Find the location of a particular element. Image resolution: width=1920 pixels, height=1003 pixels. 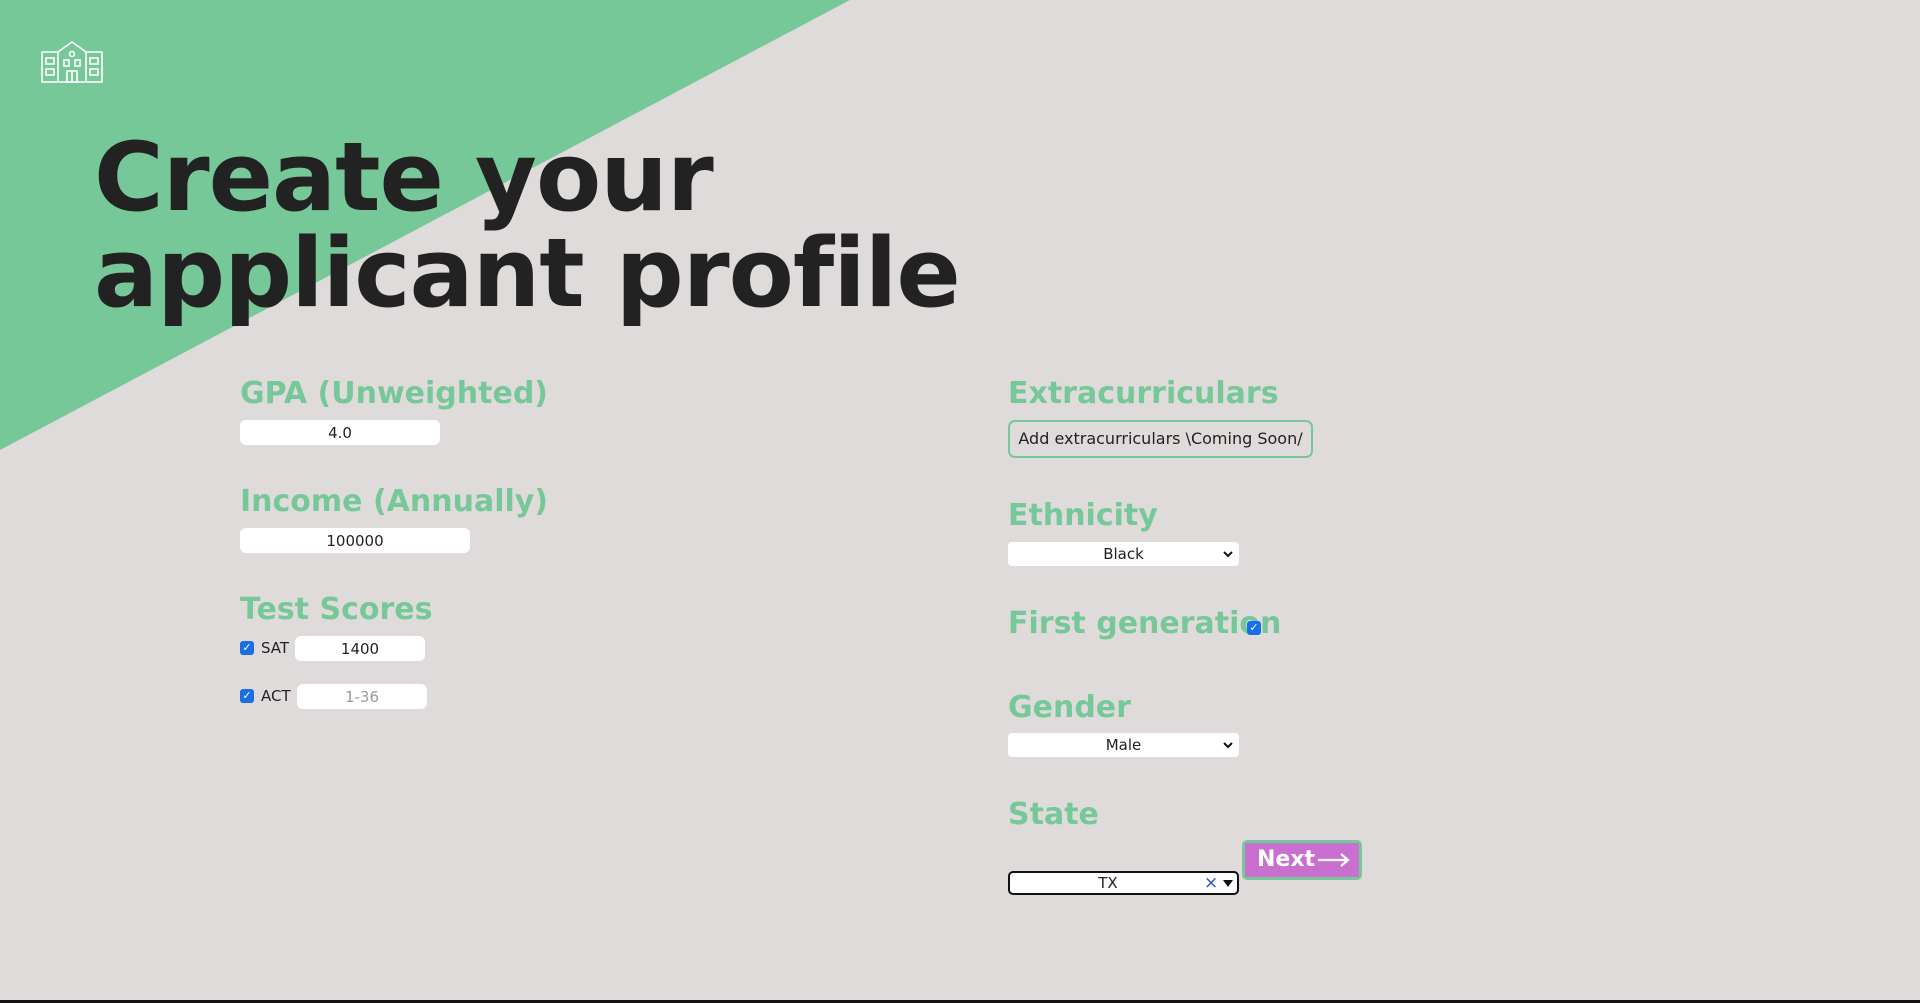

dropdown-arrow-icon is located at coordinates (1228, 883).